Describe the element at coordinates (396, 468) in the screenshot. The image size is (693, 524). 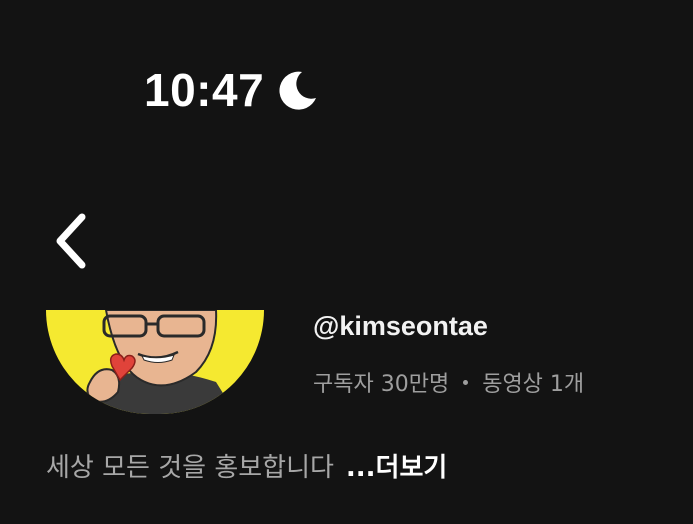
I see `more-button: ...더보기` at that location.